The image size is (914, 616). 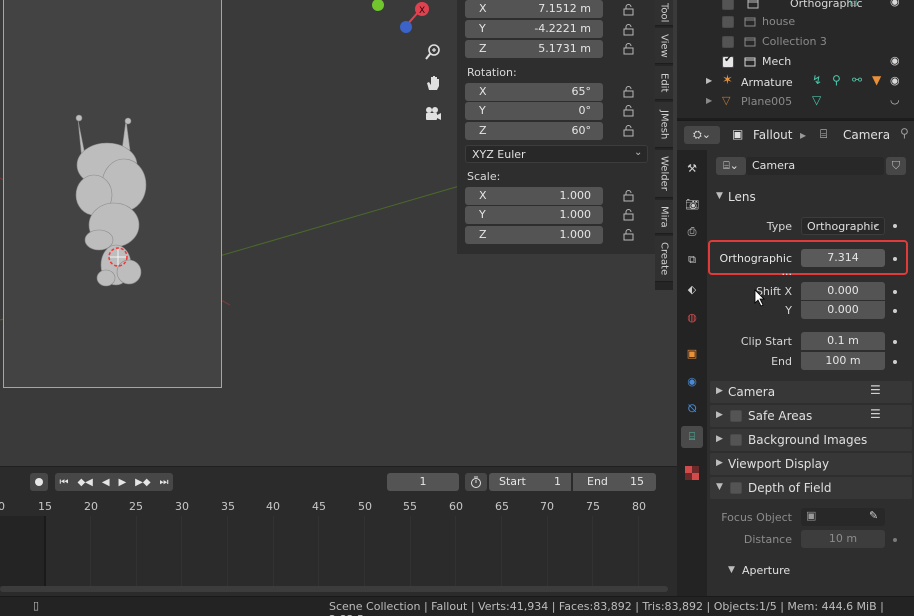 What do you see at coordinates (843, 361) in the screenshot?
I see `clip-end-field: 100 m` at bounding box center [843, 361].